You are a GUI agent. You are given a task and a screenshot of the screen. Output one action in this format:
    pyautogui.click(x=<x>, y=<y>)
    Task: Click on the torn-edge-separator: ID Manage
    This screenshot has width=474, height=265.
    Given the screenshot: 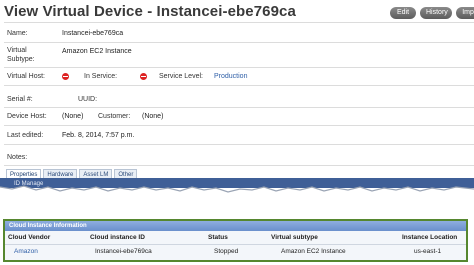 What is the action you would take?
    pyautogui.click(x=237, y=190)
    